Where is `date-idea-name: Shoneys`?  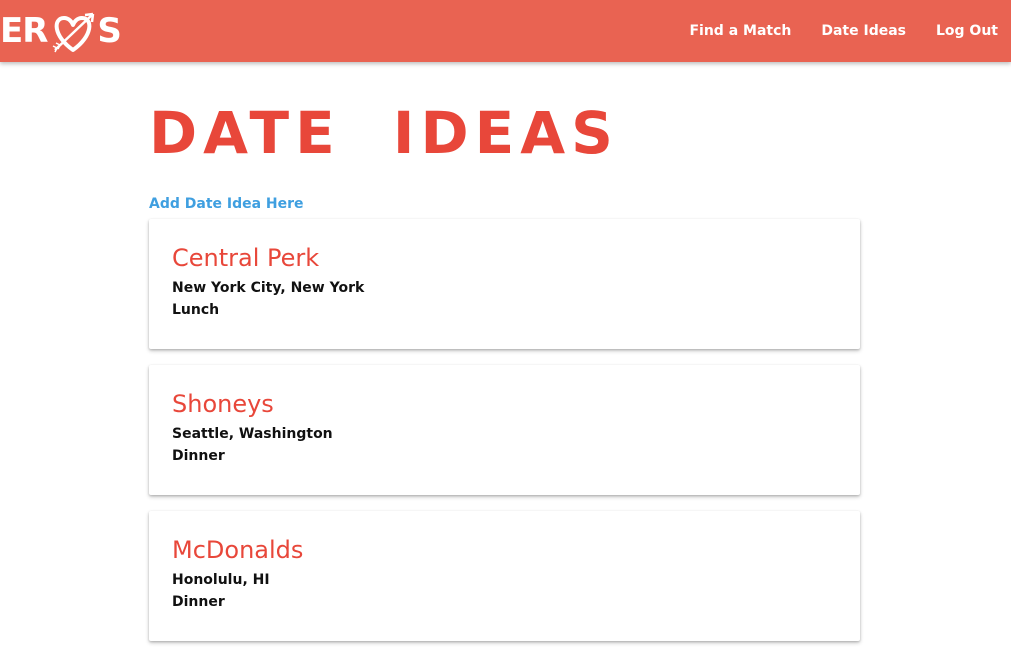 date-idea-name: Shoneys is located at coordinates (223, 404).